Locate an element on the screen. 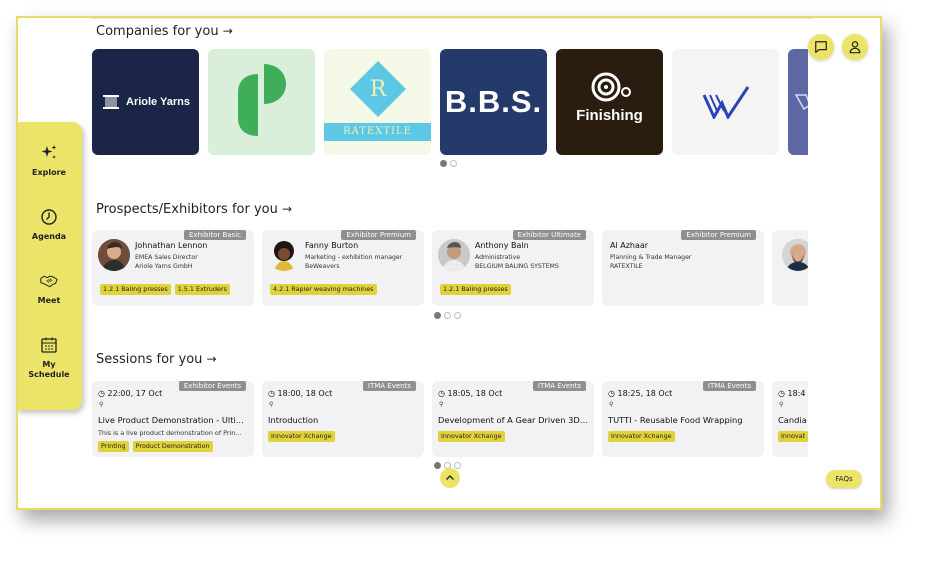 The image size is (935, 568). nav-agenda-label: Agenda is located at coordinates (49, 236).